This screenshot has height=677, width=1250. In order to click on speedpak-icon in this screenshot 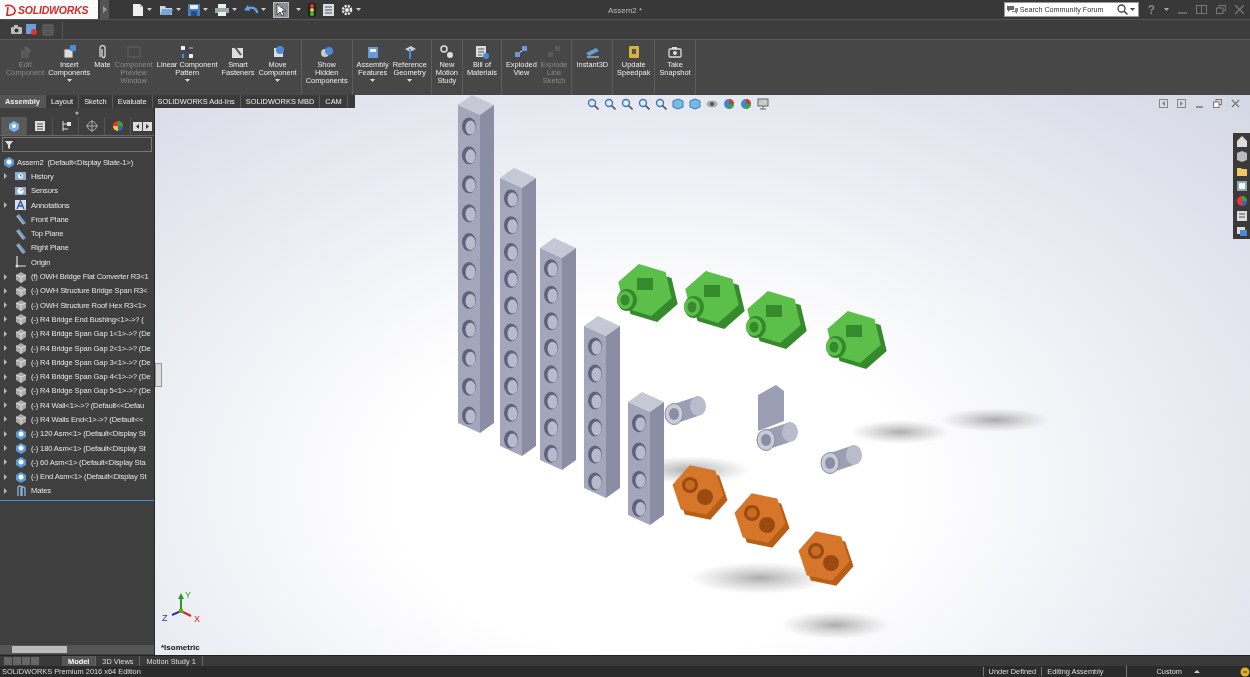, I will do `click(633, 52)`.